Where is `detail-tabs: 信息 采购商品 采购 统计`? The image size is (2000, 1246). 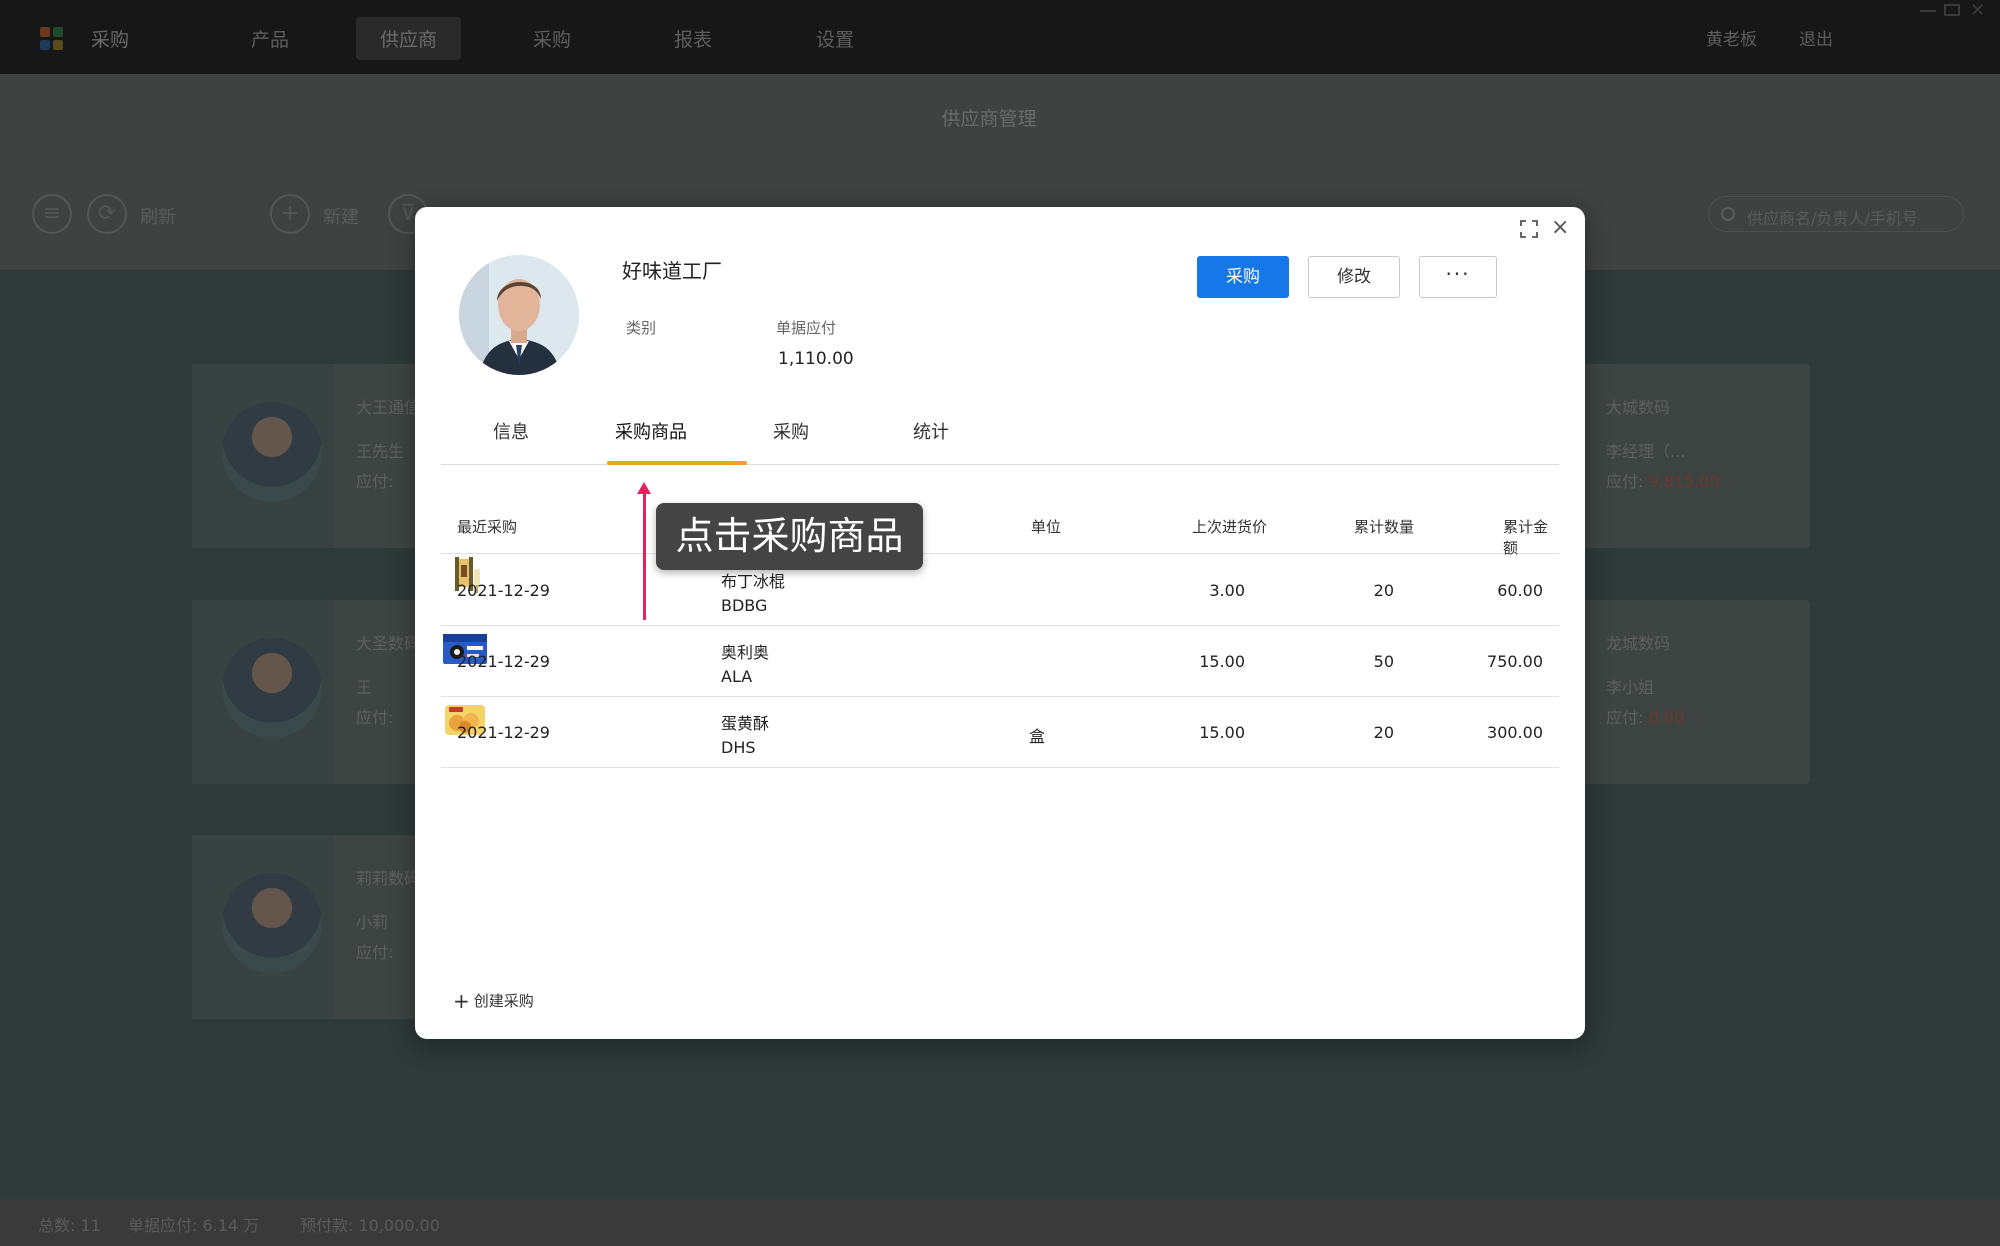
detail-tabs: 信息 采购商品 采购 统计 is located at coordinates (1000, 441).